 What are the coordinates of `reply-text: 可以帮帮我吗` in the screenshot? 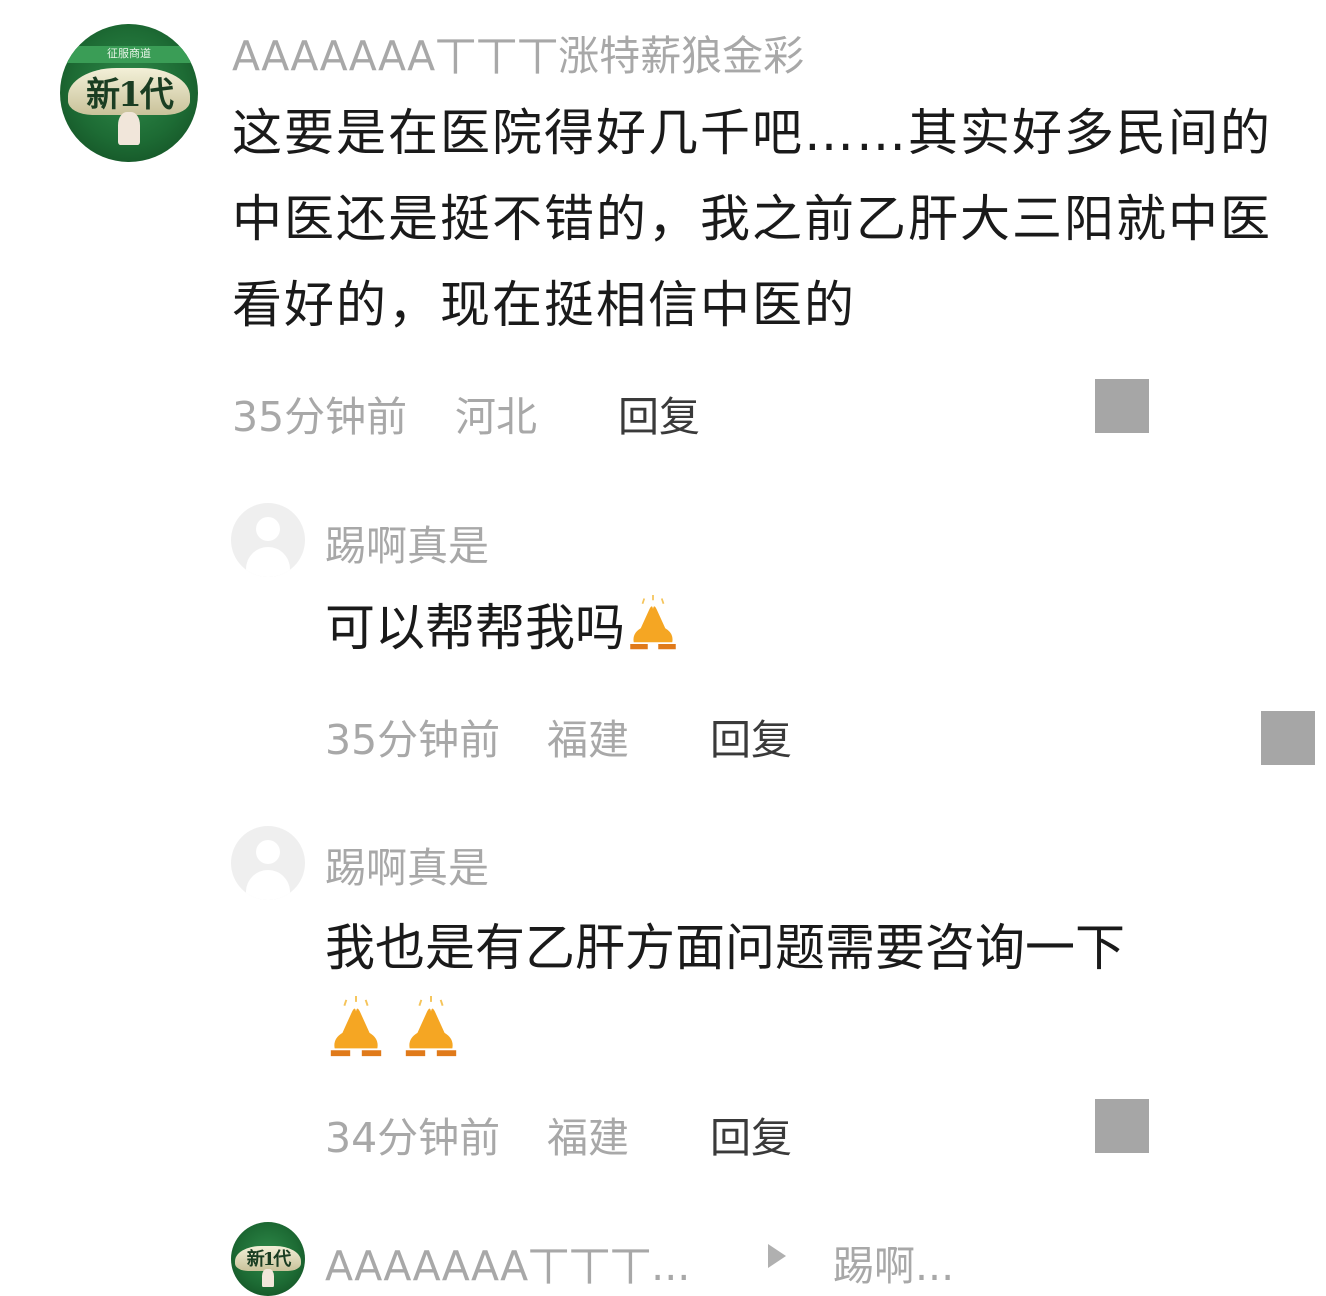 It's located at (503, 628).